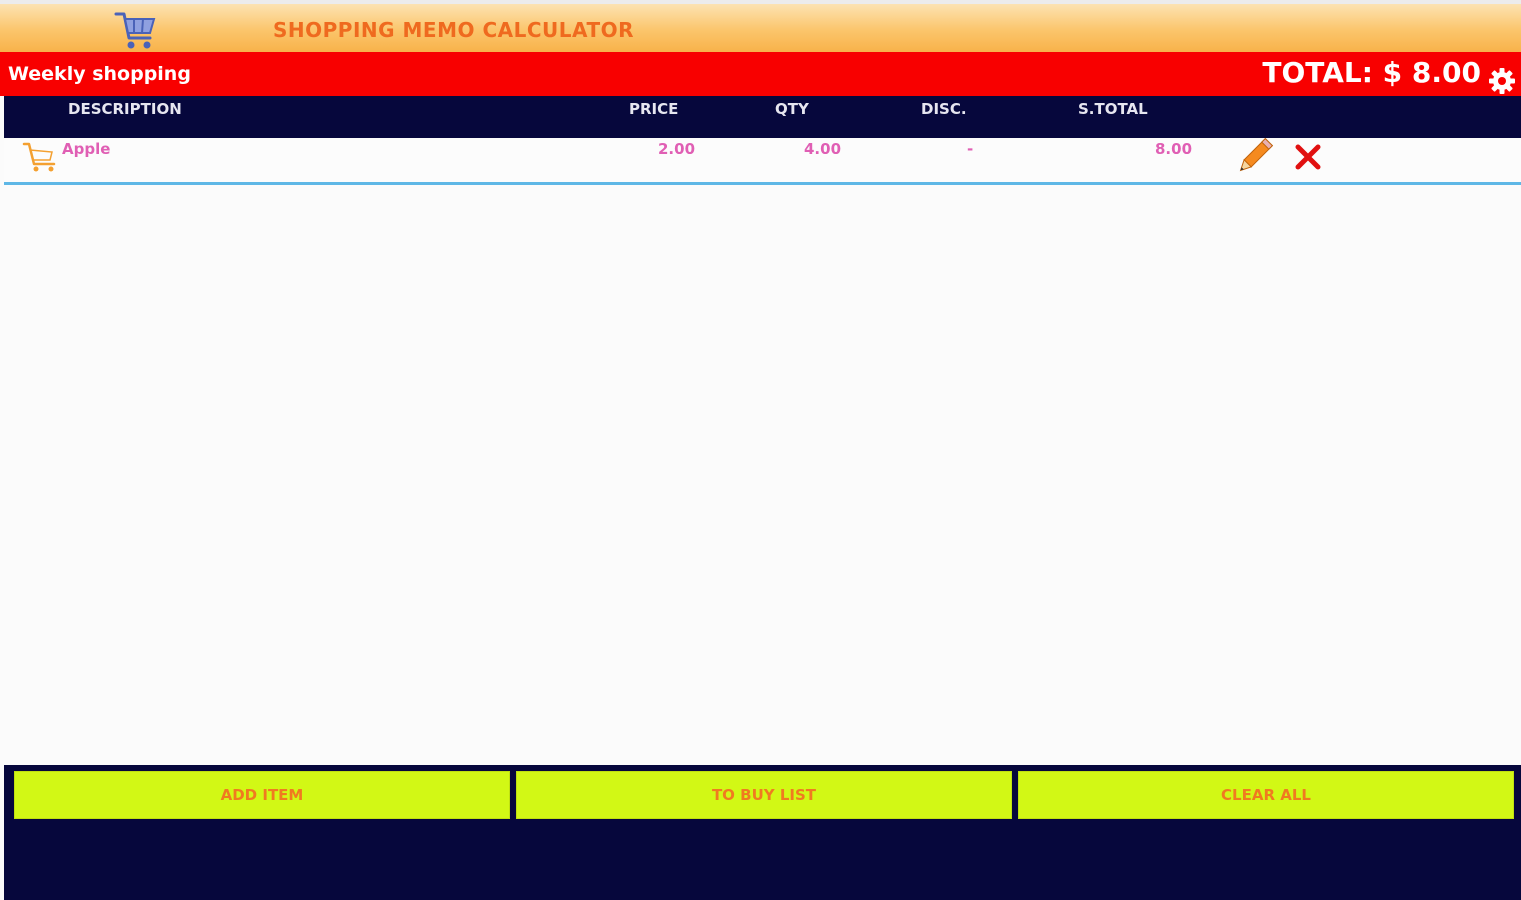  I want to click on item-subtotal: 8.00, so click(1174, 149).